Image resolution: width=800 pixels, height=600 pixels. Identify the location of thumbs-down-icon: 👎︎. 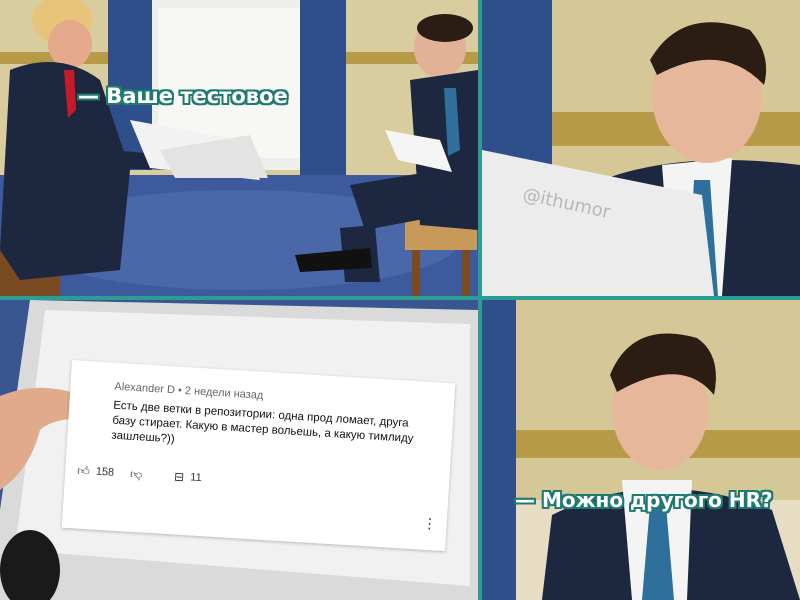
(136, 474).